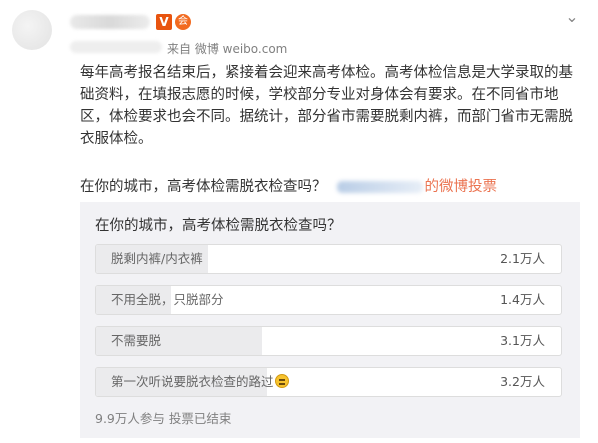  What do you see at coordinates (522, 381) in the screenshot?
I see `poll-option-count: 3.2万人` at bounding box center [522, 381].